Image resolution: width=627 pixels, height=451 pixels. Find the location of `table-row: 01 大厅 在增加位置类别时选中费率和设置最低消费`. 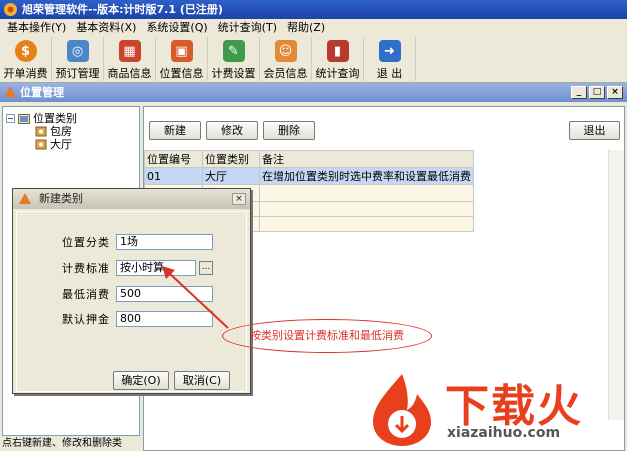

table-row: 01 大厅 在增加位置类别时选中费率和设置最低消费 is located at coordinates (309, 176).